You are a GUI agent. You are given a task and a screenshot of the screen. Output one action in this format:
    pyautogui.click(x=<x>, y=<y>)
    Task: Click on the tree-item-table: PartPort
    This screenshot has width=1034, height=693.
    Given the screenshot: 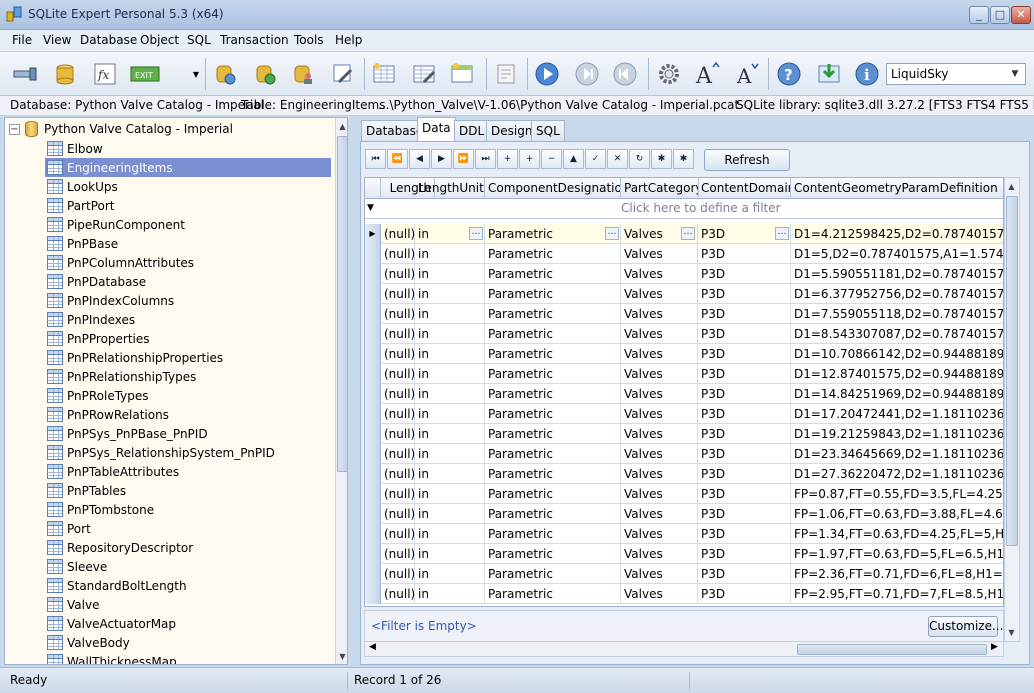 What is the action you would take?
    pyautogui.click(x=188, y=205)
    